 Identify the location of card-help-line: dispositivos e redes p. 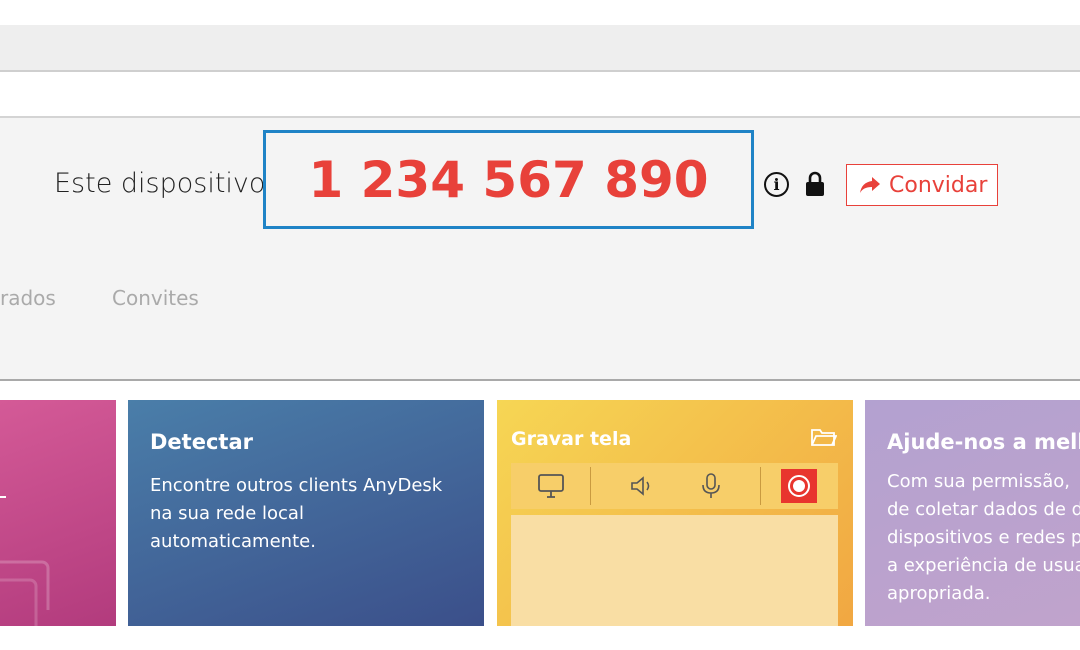
(983, 537).